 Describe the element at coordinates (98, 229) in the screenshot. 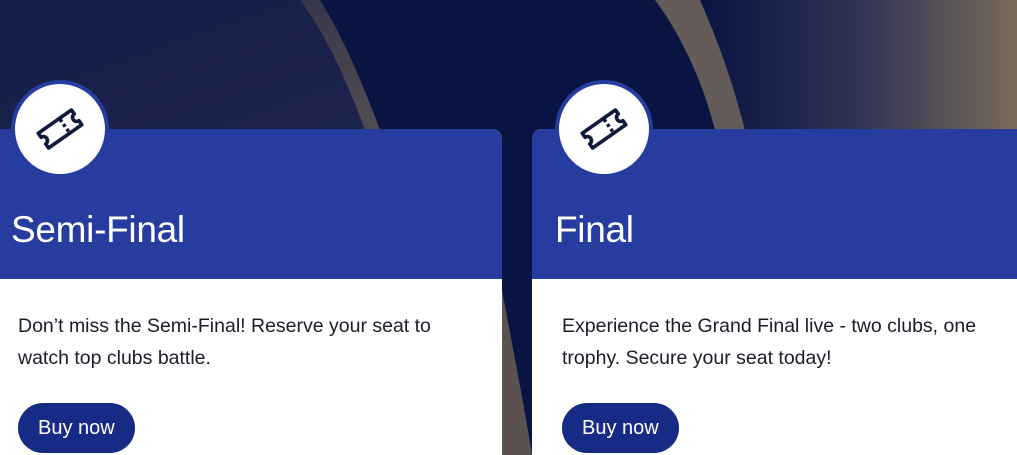

I see `card-title: Semi-Final` at that location.